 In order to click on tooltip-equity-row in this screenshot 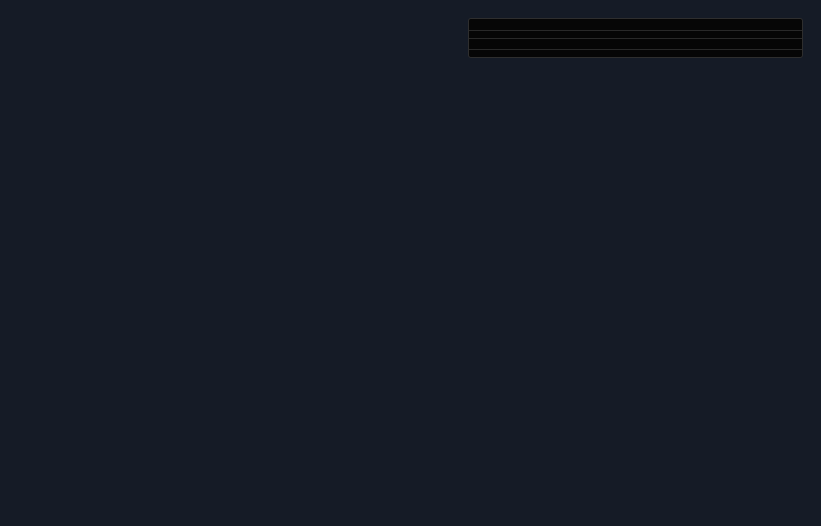, I will do `click(635, 43)`.